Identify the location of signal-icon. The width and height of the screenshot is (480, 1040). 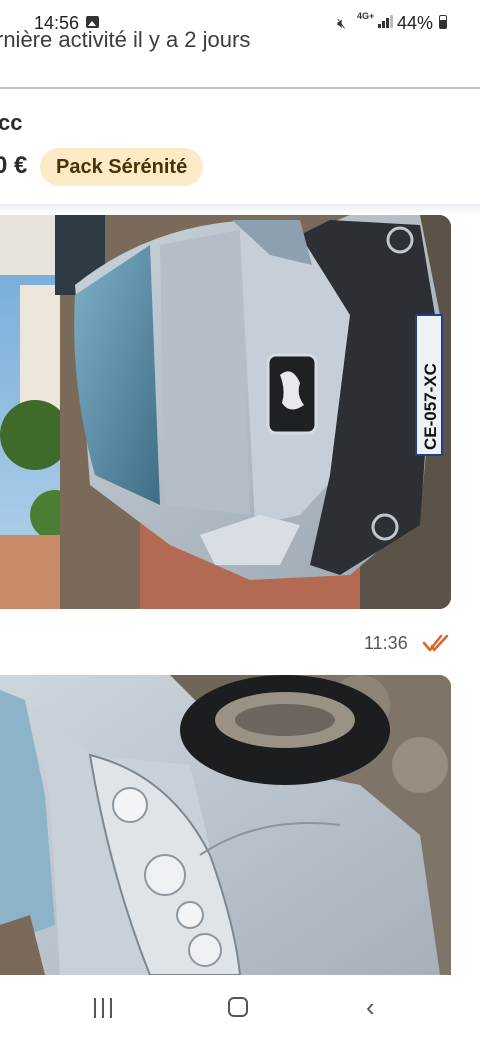
(385, 21).